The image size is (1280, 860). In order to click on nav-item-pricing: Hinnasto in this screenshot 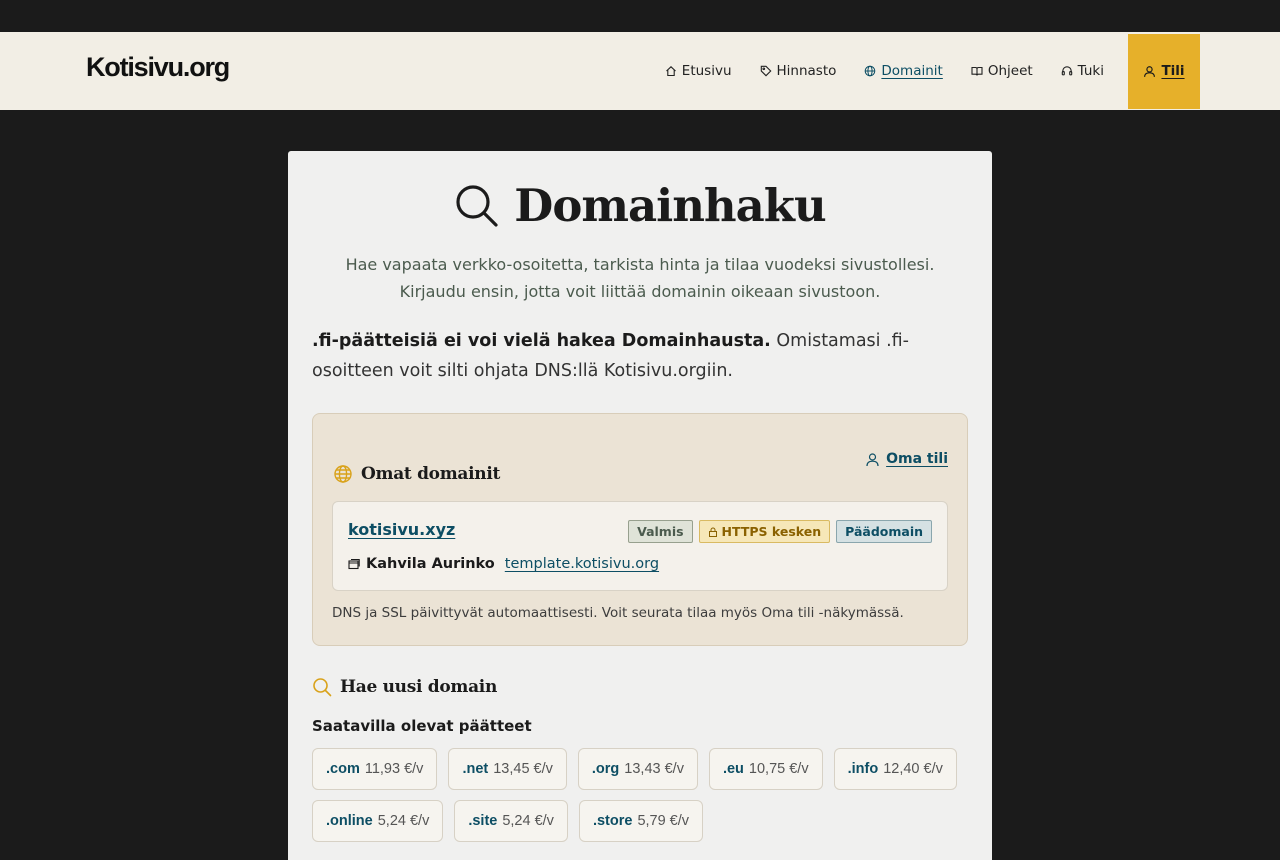, I will do `click(798, 71)`.